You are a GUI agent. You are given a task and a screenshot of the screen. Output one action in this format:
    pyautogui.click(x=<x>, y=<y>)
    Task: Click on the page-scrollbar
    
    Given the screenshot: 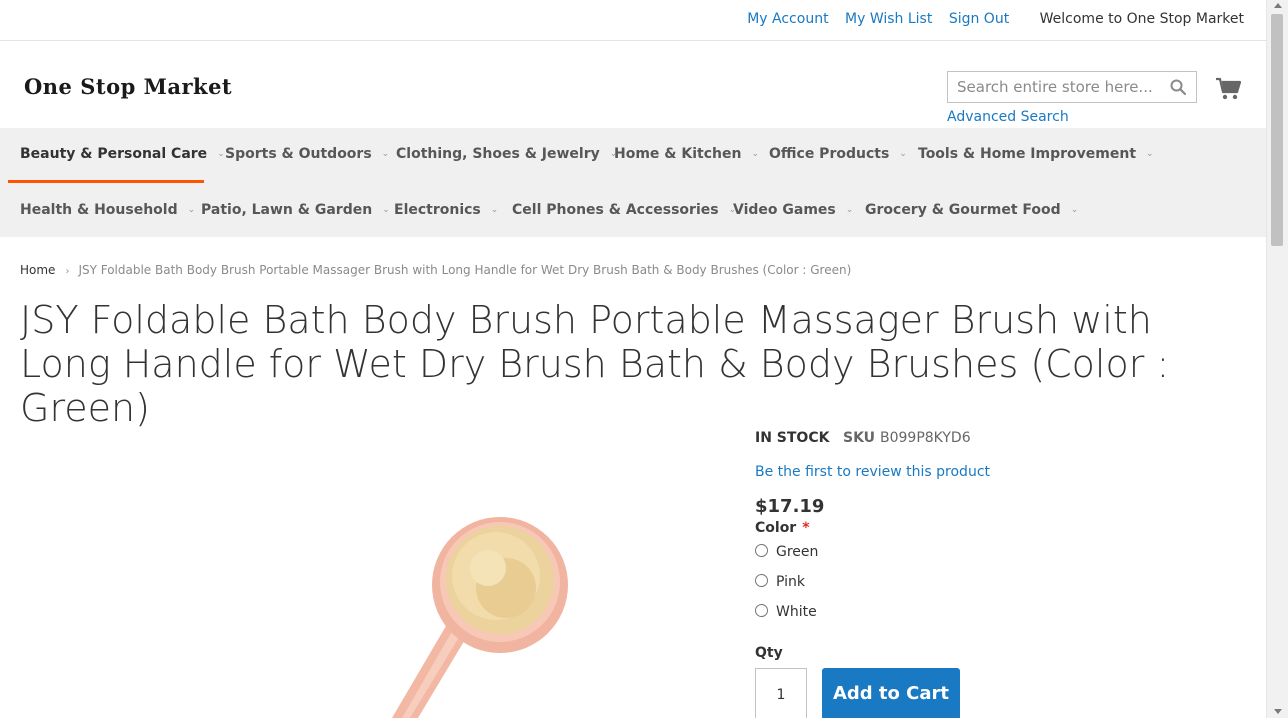 What is the action you would take?
    pyautogui.click(x=1277, y=359)
    